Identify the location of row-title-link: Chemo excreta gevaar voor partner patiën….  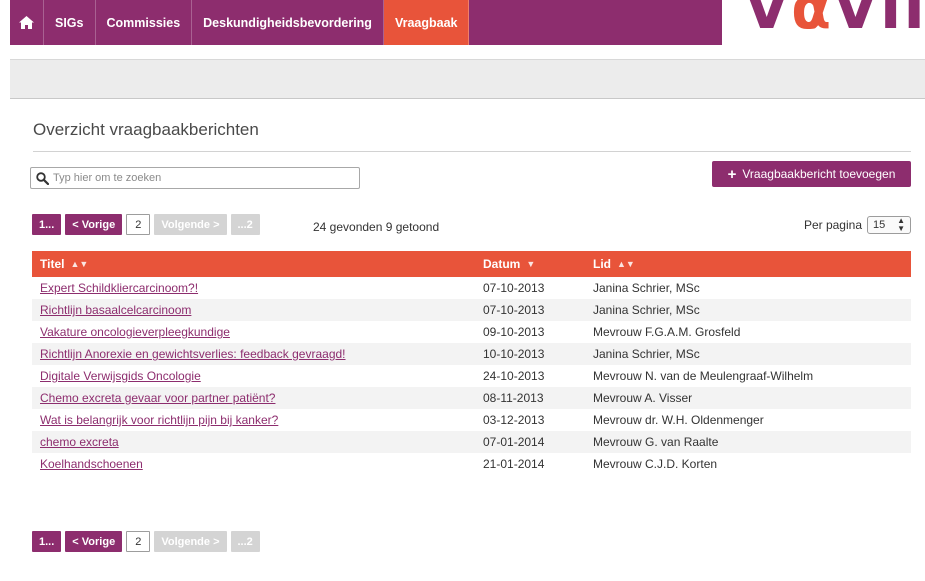
(157, 398).